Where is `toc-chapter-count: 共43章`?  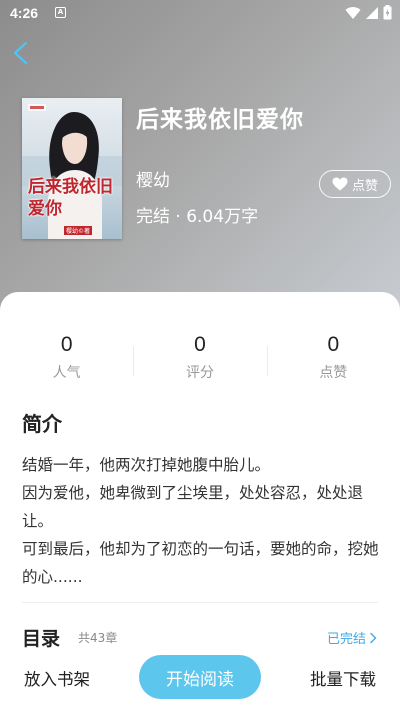 toc-chapter-count: 共43章 is located at coordinates (98, 638).